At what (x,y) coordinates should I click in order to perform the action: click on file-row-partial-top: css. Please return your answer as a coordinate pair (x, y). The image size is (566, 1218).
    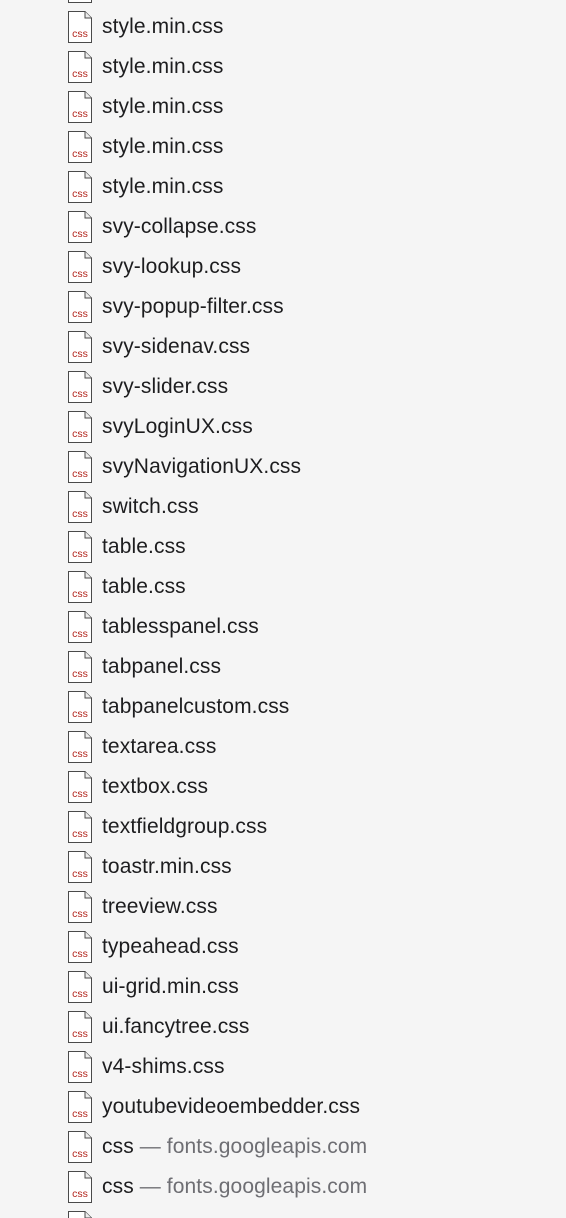
    Looking at the image, I should click on (283, 3).